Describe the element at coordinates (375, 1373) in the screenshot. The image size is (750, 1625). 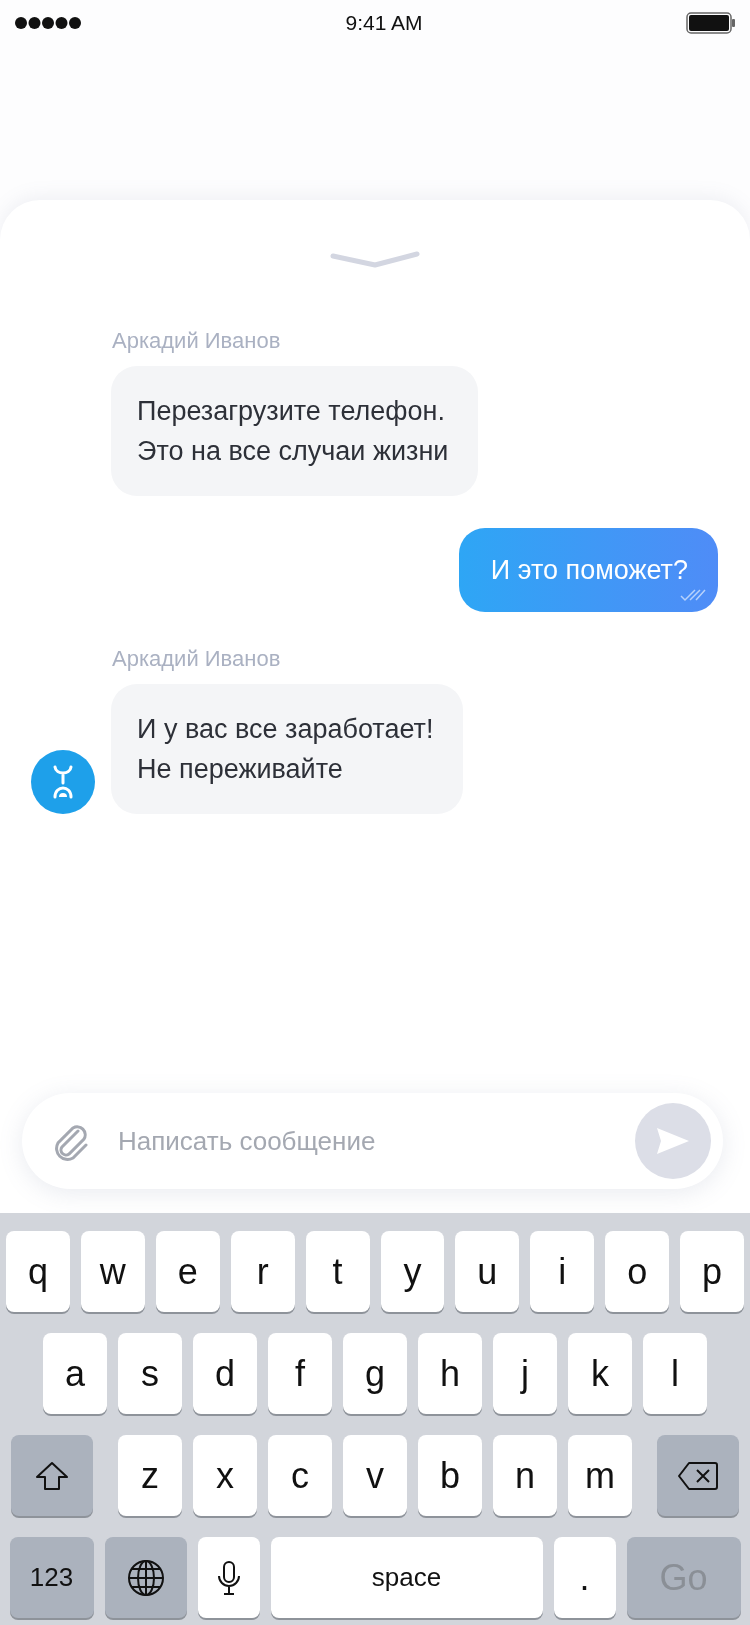
I see `keyboard-key: g` at that location.